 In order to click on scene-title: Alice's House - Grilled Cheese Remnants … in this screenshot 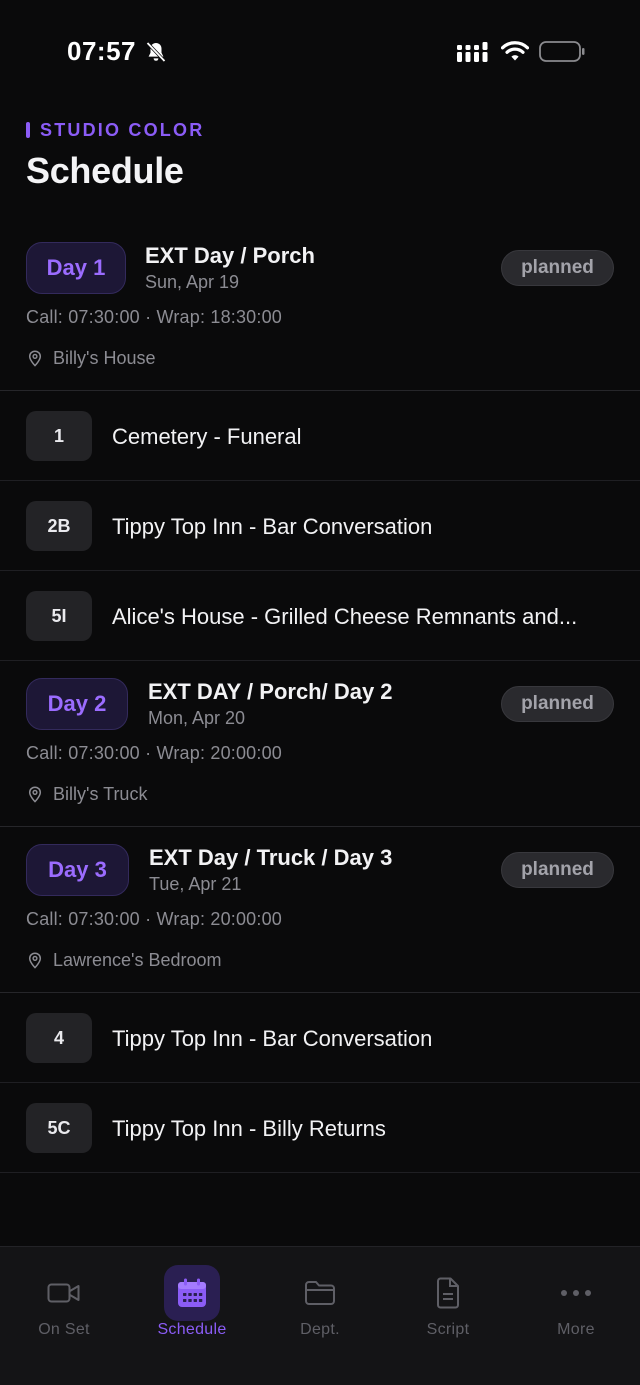, I will do `click(345, 616)`.